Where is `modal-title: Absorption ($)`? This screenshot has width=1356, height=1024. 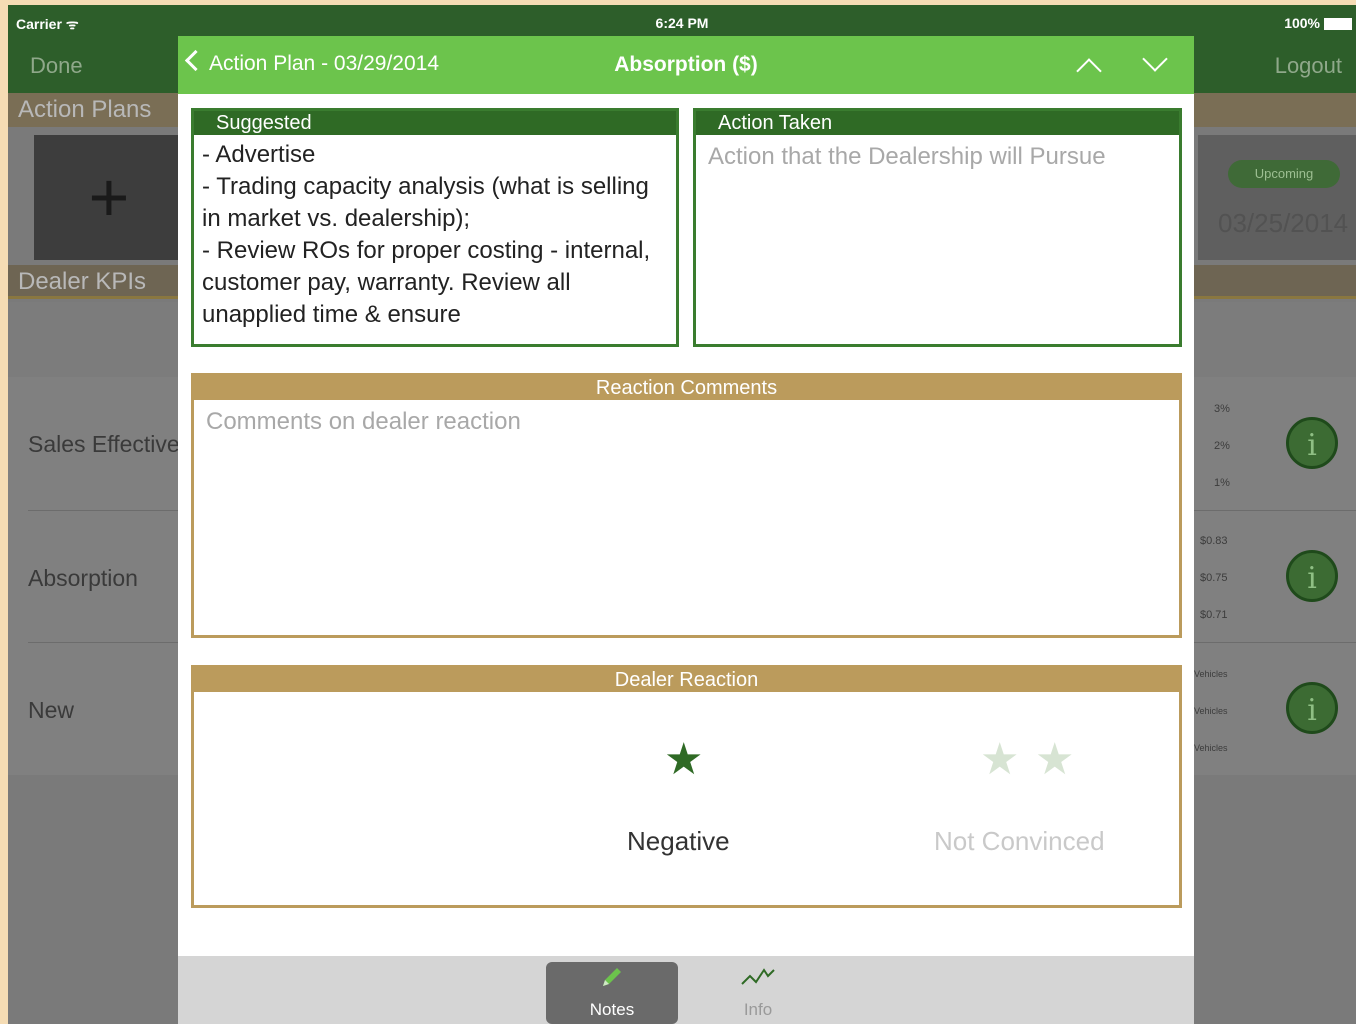
modal-title: Absorption ($) is located at coordinates (686, 64).